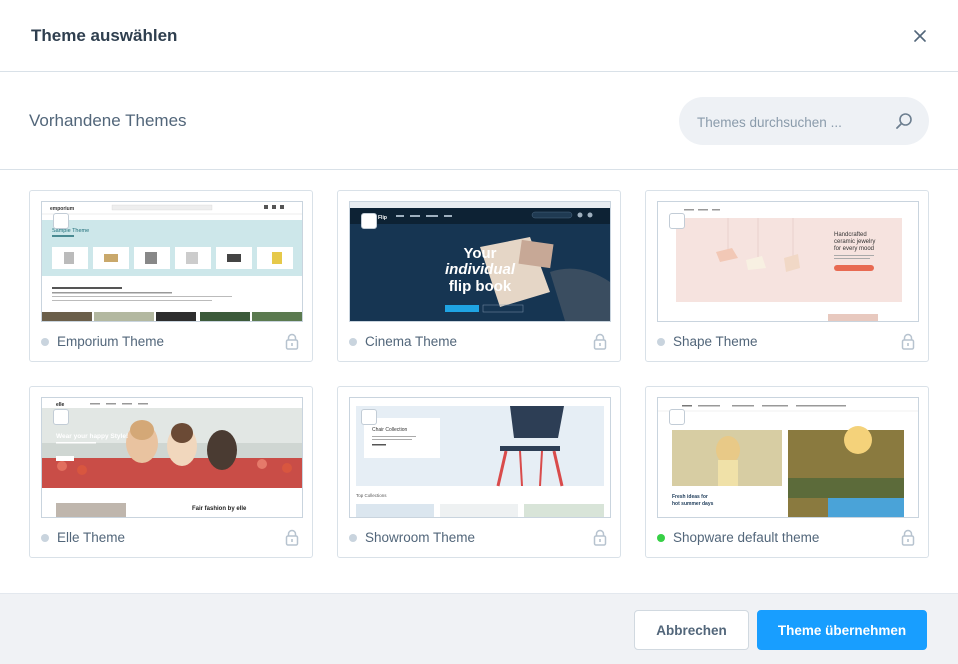 This screenshot has height=664, width=958. I want to click on svg-text: Fresh ideas for, so click(690, 497).